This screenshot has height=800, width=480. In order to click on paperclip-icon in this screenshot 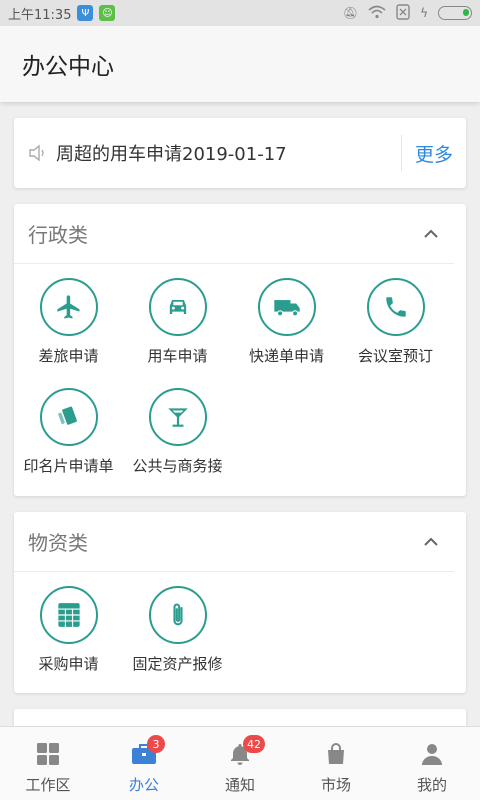, I will do `click(177, 615)`.